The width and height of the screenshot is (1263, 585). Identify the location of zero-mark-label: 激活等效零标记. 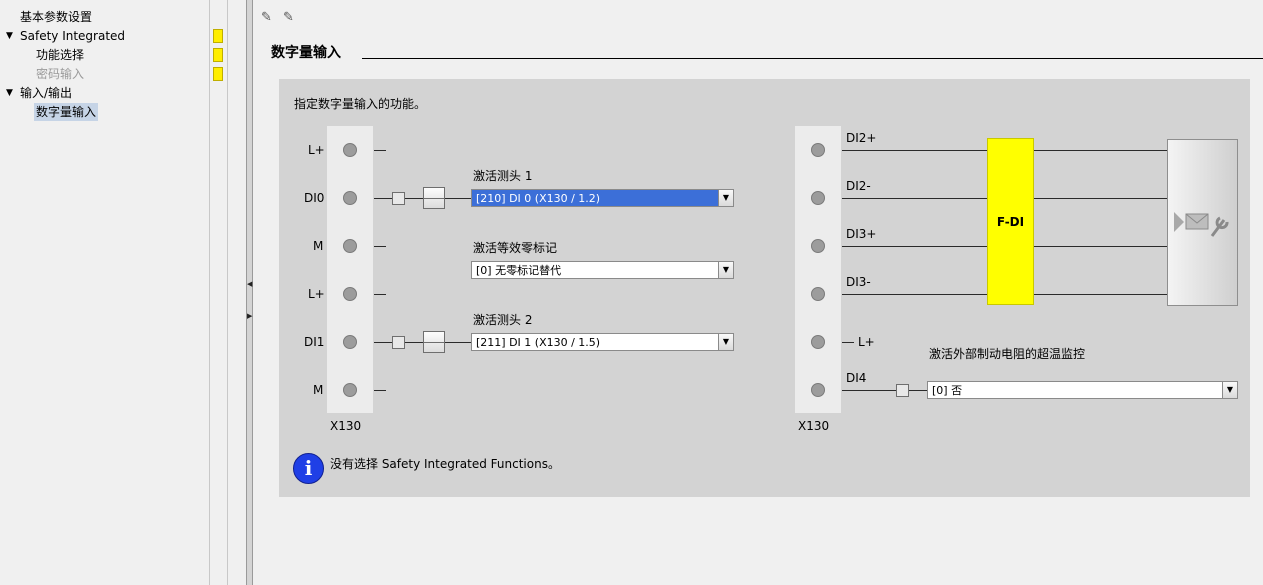
(515, 248).